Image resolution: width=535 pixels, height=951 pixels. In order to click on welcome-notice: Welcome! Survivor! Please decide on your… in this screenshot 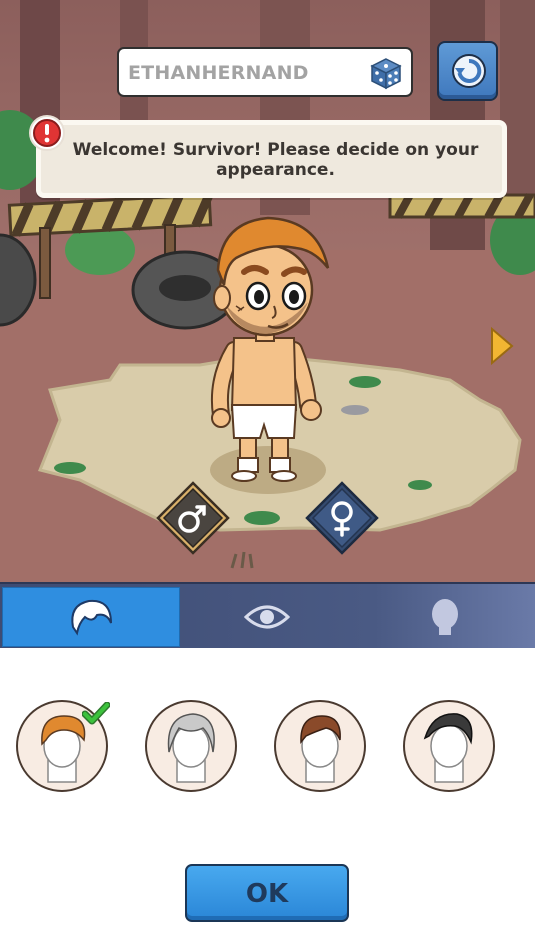, I will do `click(271, 159)`.